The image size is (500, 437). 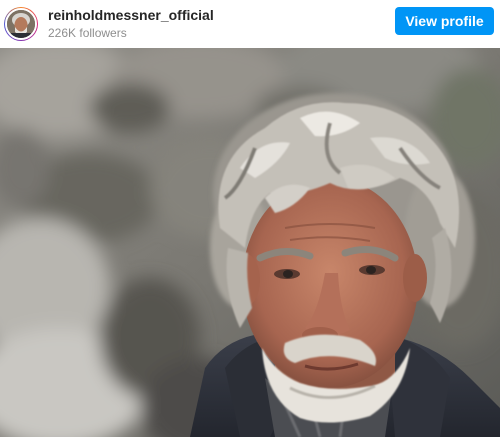 I want to click on avatar-ring, so click(x=21, y=24).